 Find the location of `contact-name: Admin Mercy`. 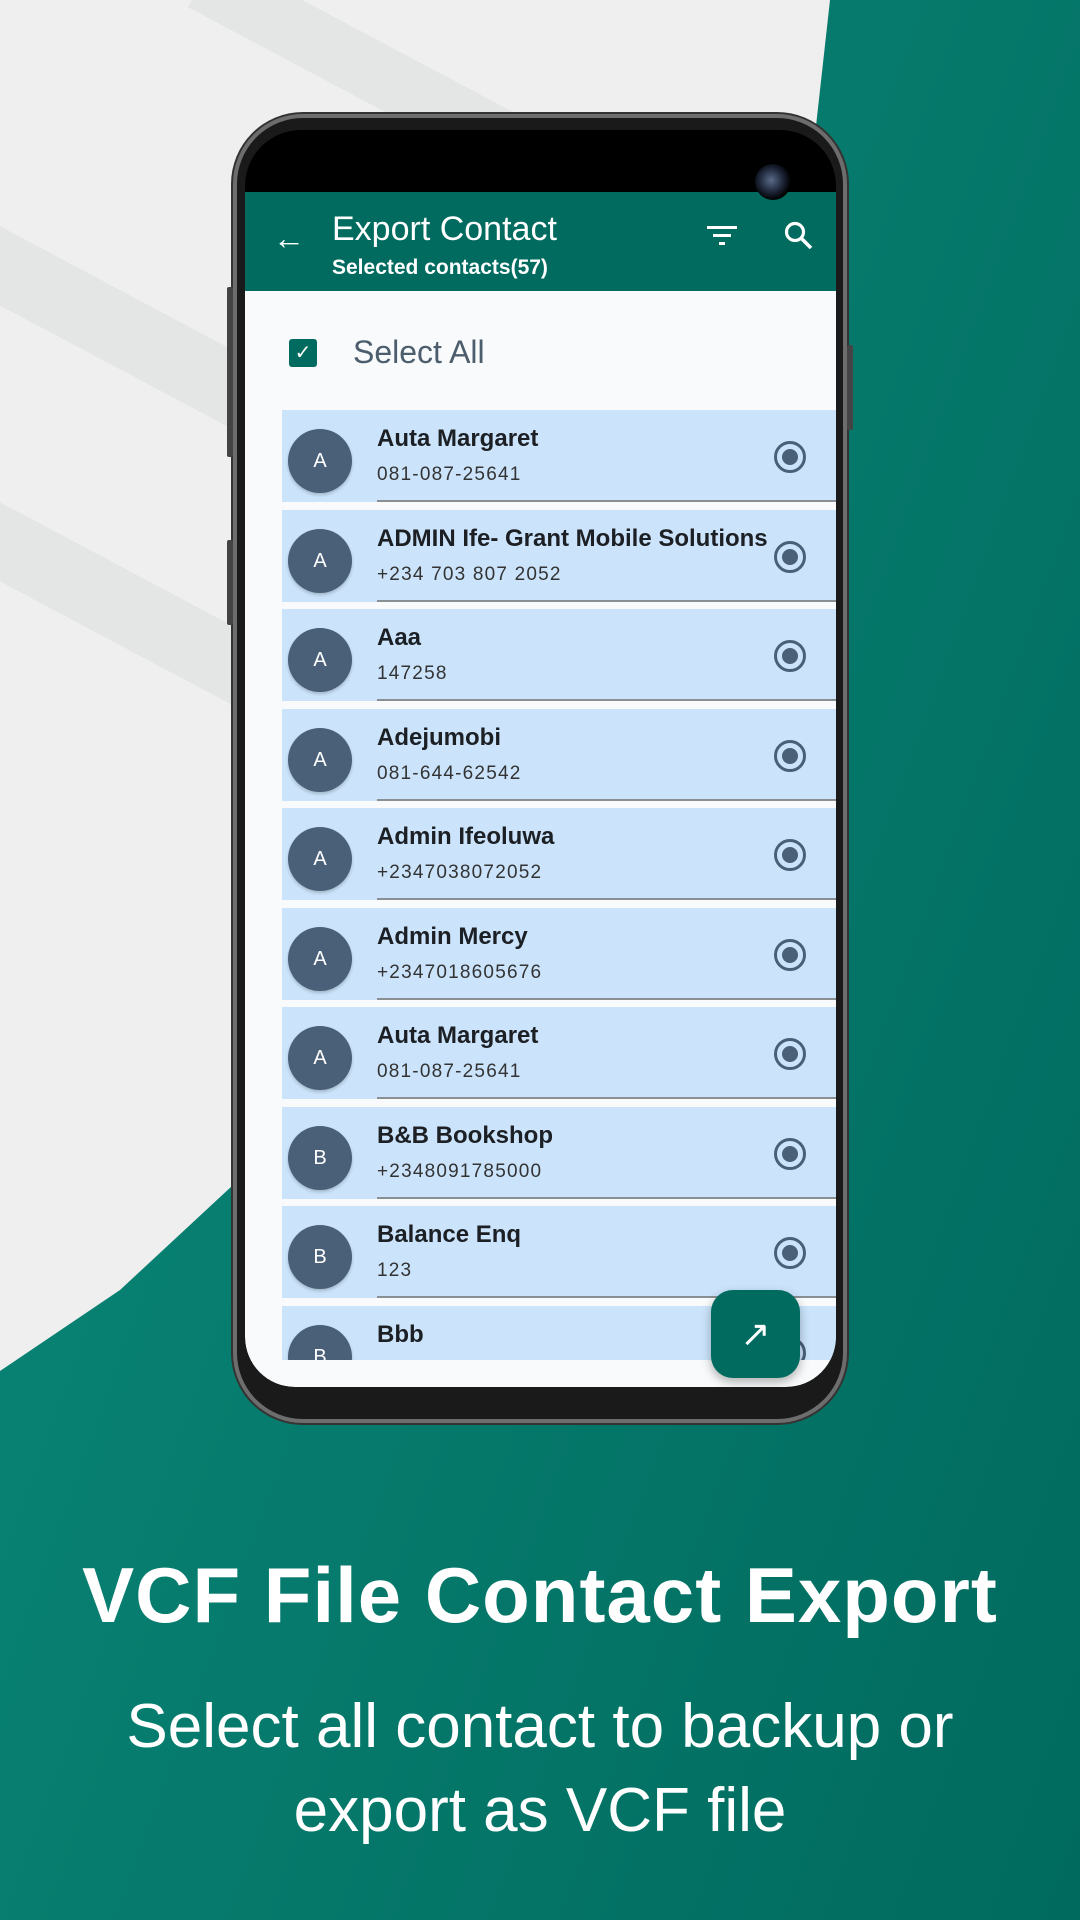

contact-name: Admin Mercy is located at coordinates (452, 936).